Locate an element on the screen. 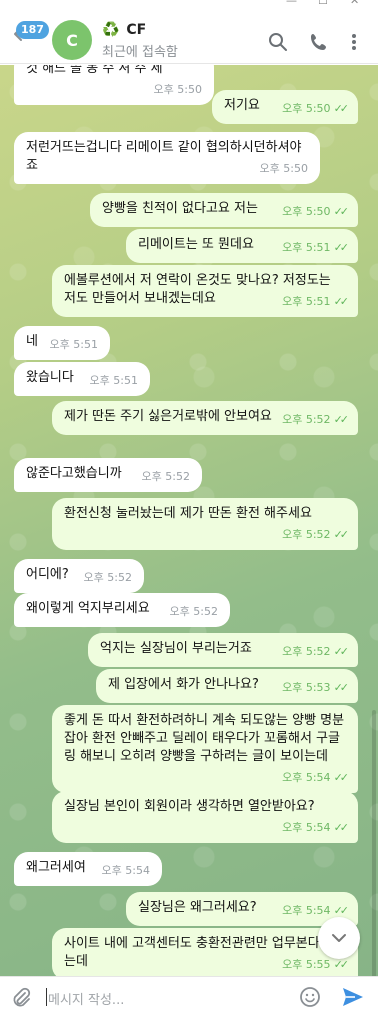 The height and width of the screenshot is (1016, 378). message-outgoing: 억지는 실장님이 부리는거죠 오후 5:52 ✓✓ is located at coordinates (223, 650).